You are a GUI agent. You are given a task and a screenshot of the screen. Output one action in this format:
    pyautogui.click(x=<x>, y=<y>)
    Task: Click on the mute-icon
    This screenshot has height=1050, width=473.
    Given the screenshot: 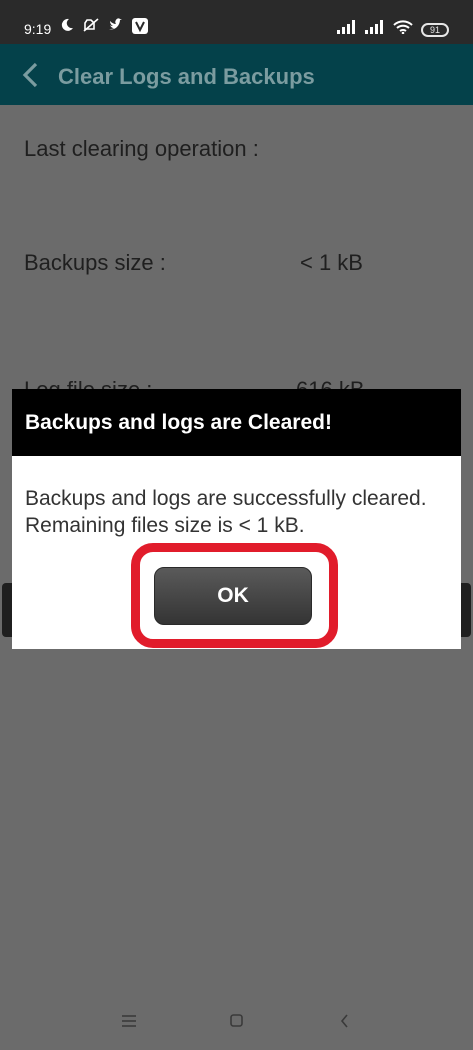 What is the action you would take?
    pyautogui.click(x=91, y=26)
    